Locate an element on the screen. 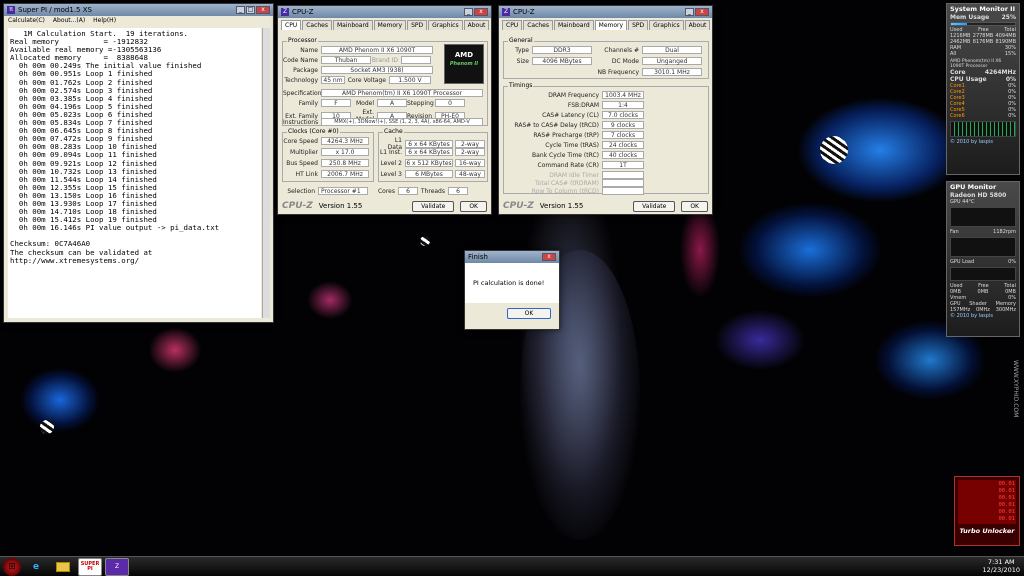  channels-value: Dual is located at coordinates (672, 50).